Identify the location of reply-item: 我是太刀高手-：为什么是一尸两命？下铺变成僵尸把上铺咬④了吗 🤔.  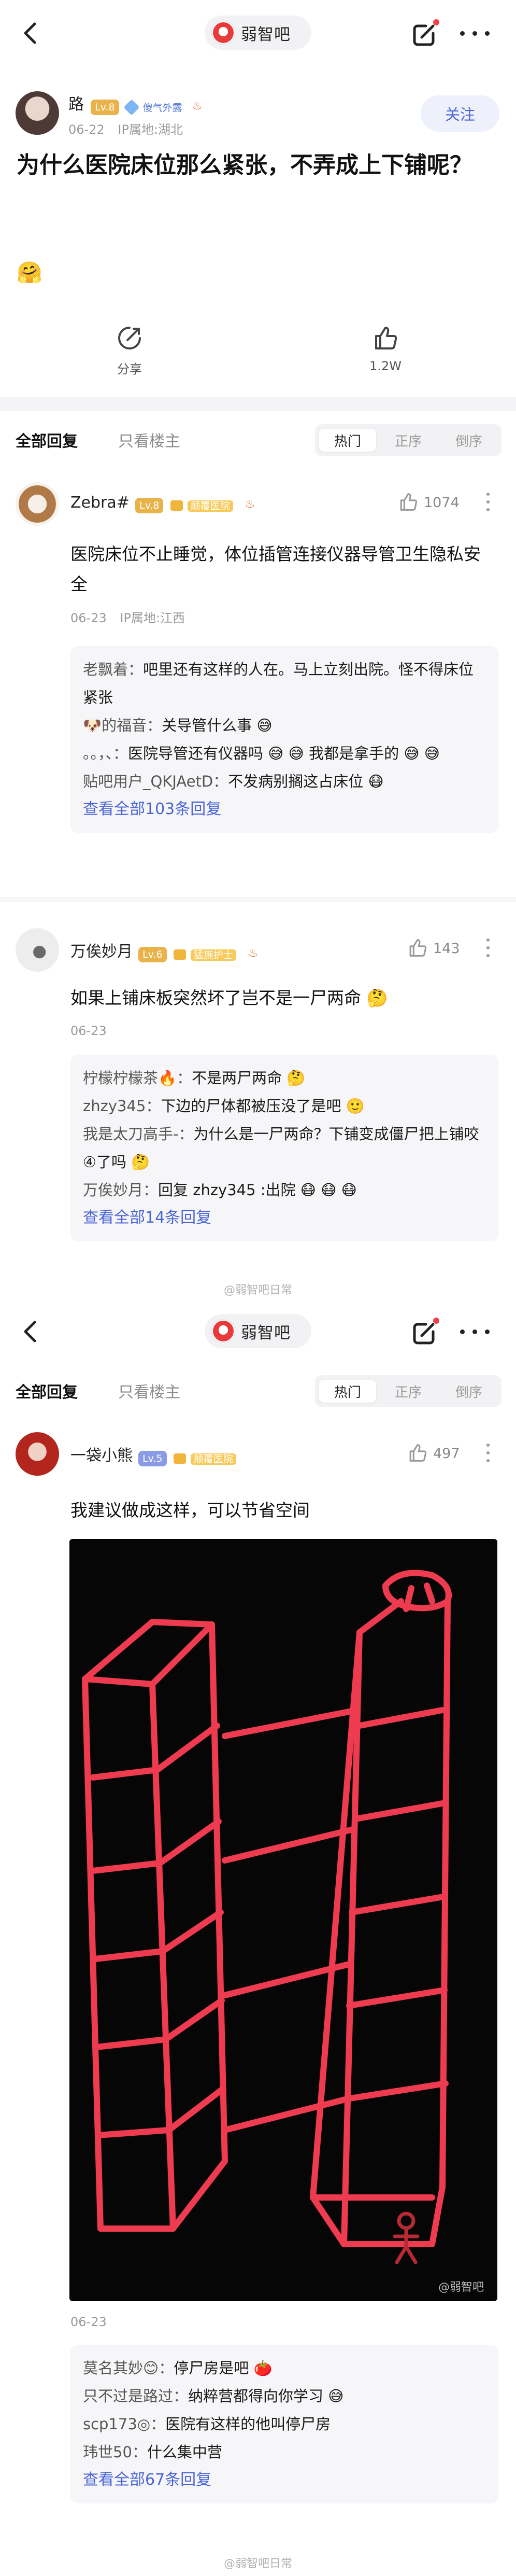
(285, 1148).